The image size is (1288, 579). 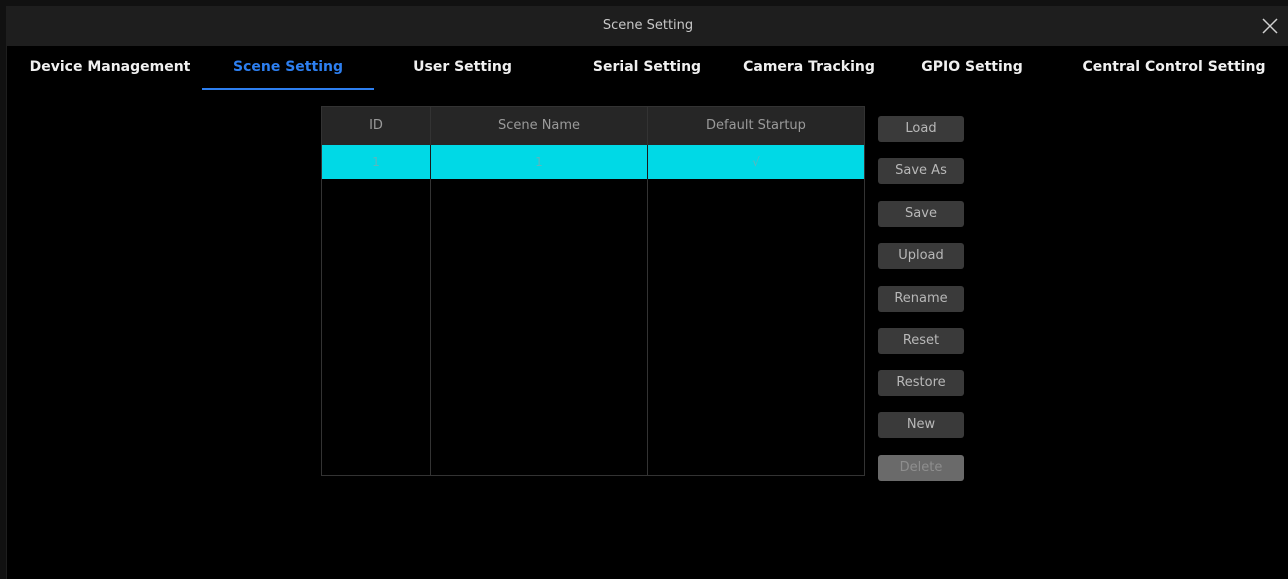 I want to click on close-button, so click(x=1270, y=26).